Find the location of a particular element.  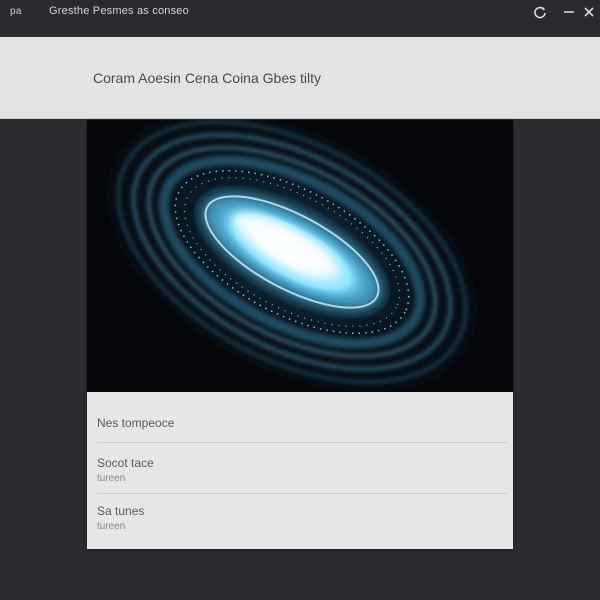

list-item: Socot tace tureen is located at coordinates (302, 470).